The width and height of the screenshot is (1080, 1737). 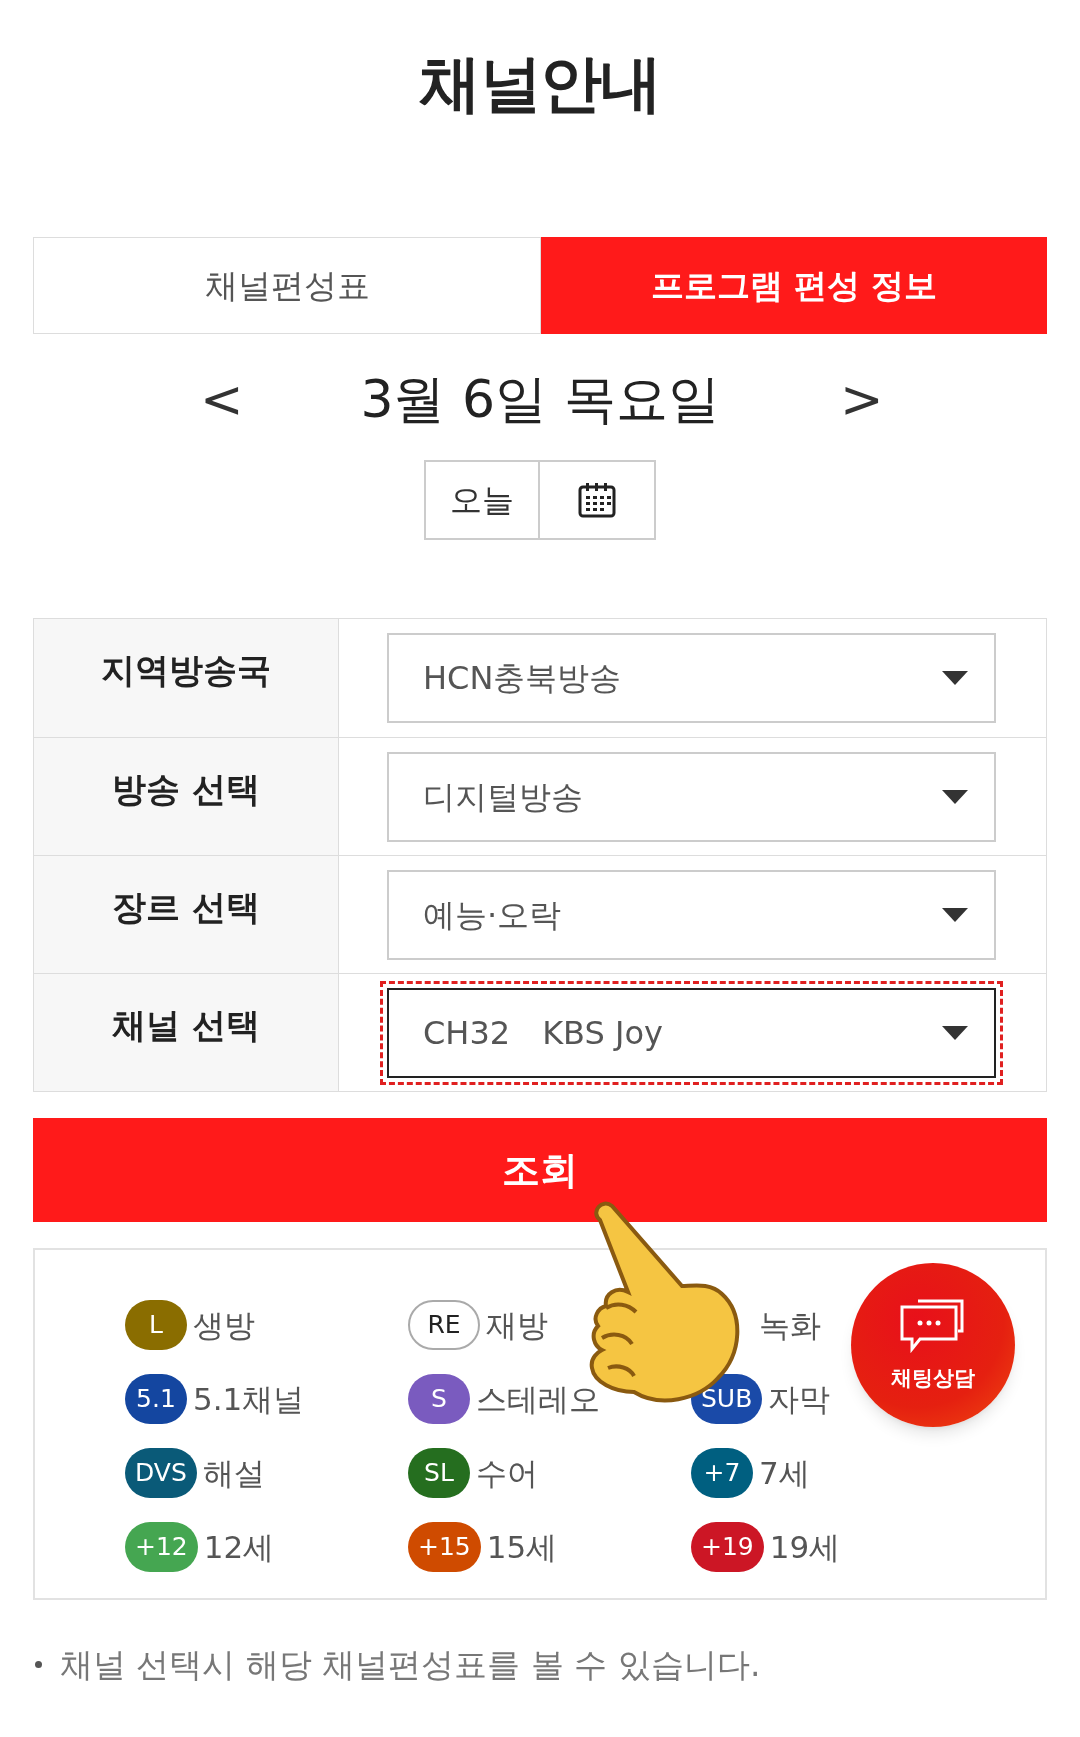 What do you see at coordinates (691, 678) in the screenshot?
I see `dropdown: HCN충북방송` at bounding box center [691, 678].